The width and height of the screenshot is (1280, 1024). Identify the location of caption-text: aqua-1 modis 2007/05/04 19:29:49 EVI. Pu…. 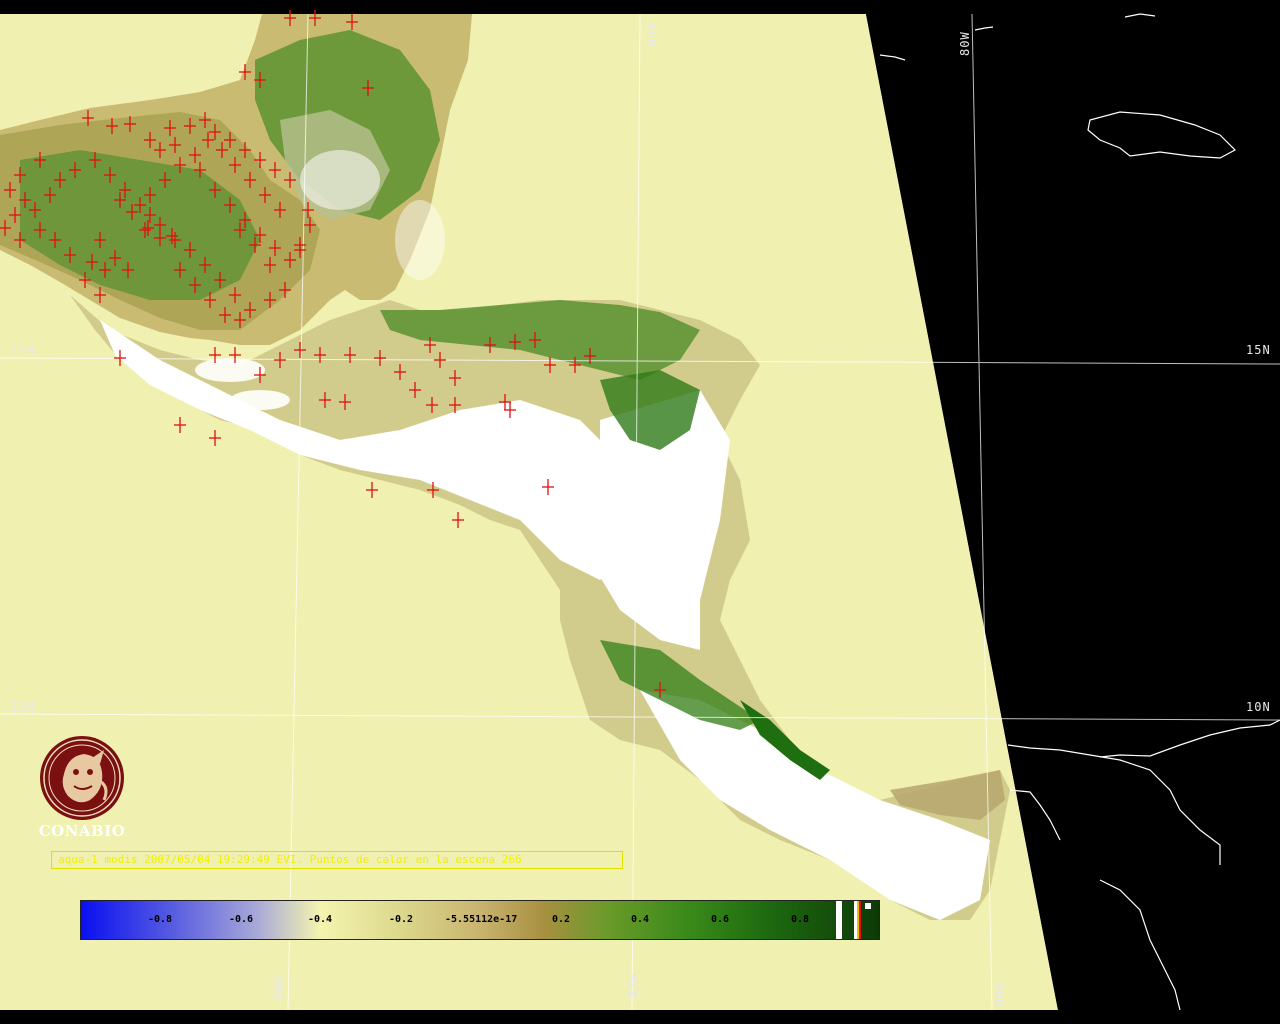
(290, 859).